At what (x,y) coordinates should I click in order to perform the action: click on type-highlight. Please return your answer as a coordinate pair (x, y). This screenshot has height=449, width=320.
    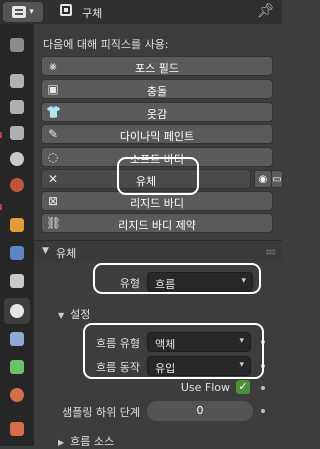
    Looking at the image, I should click on (177, 278).